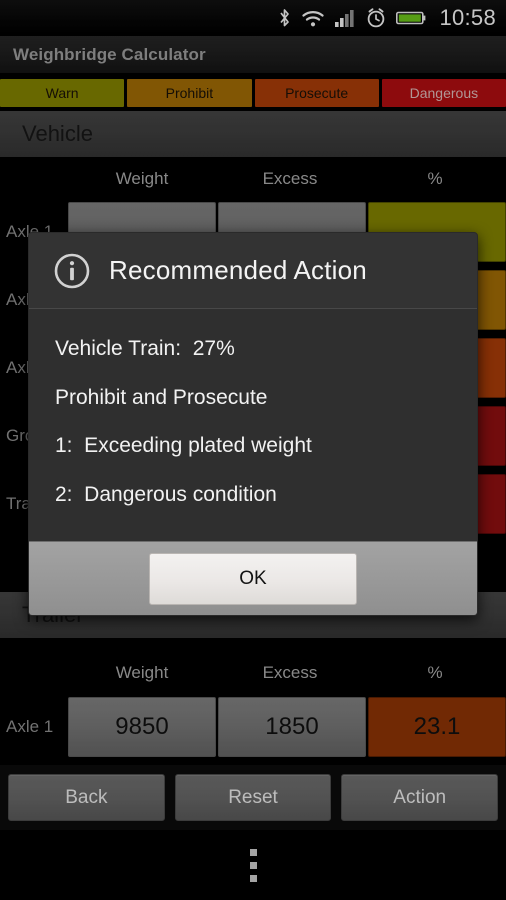  I want to click on dialog-footer: OK, so click(253, 578).